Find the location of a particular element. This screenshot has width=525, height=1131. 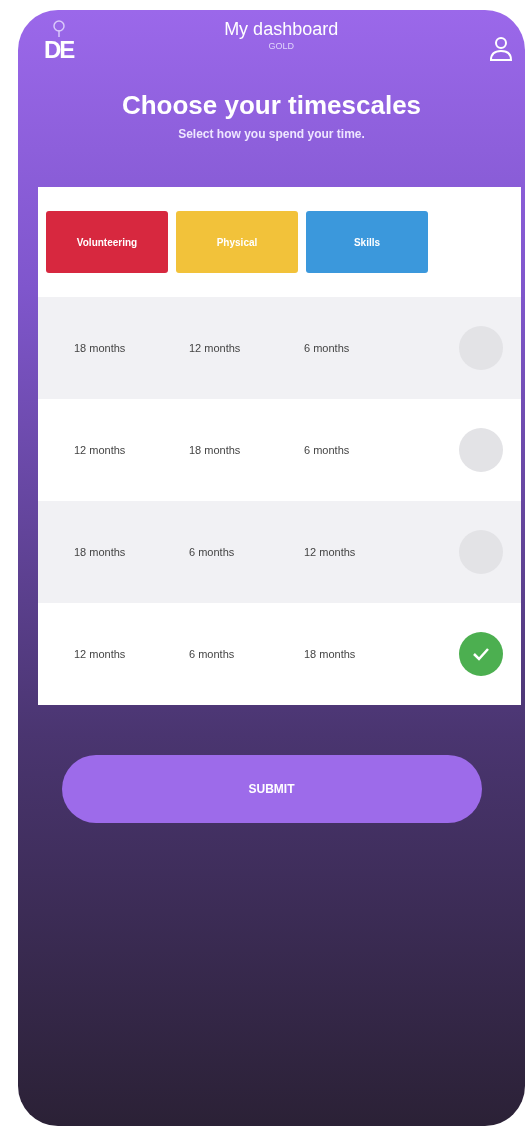

page-title: My dashboard is located at coordinates (281, 30).